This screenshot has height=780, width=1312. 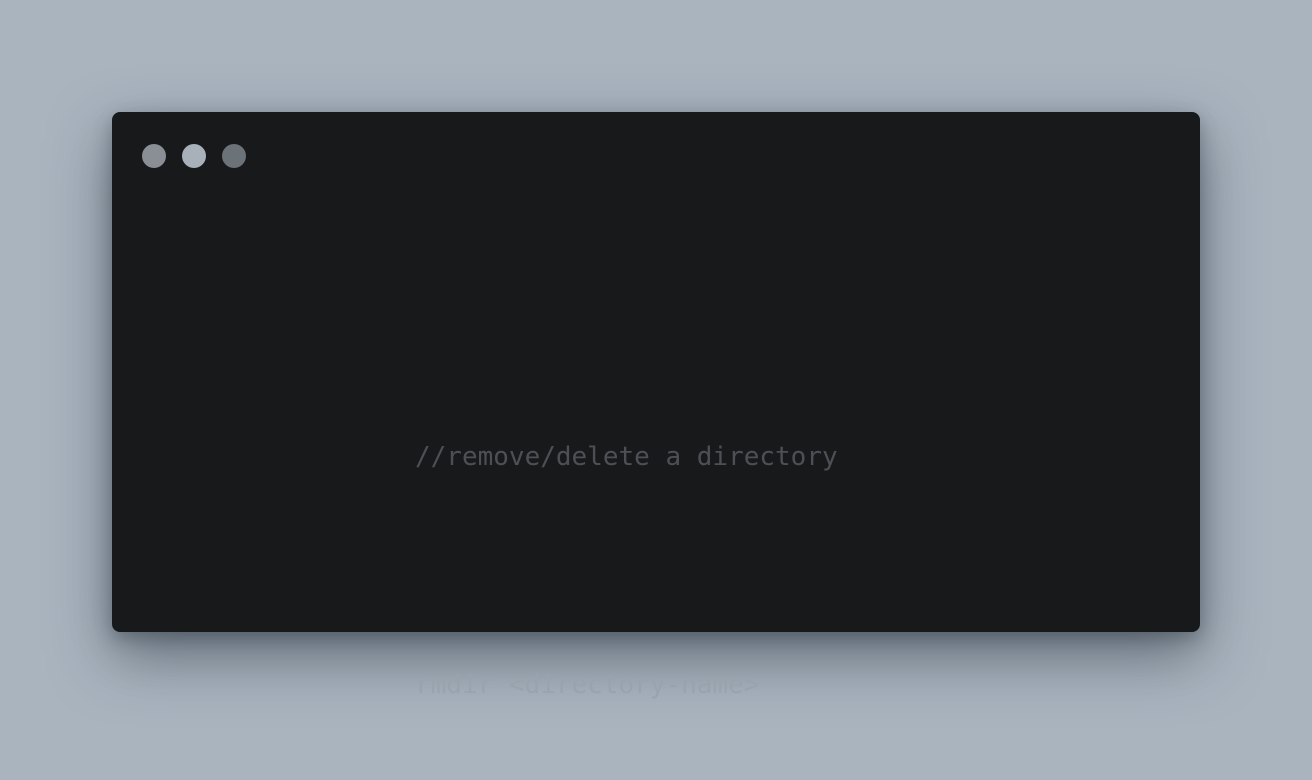 What do you see at coordinates (154, 156) in the screenshot?
I see `close-dot-icon` at bounding box center [154, 156].